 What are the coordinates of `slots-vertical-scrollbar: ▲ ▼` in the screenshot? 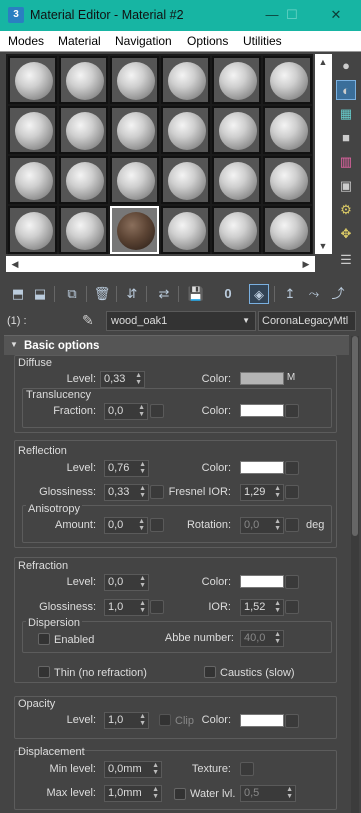 It's located at (323, 154).